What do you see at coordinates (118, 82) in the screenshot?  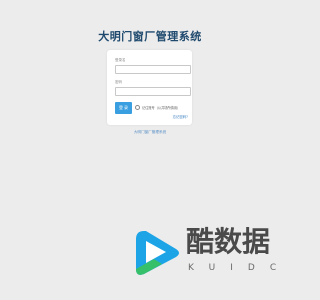 I see `password-label: 密码` at bounding box center [118, 82].